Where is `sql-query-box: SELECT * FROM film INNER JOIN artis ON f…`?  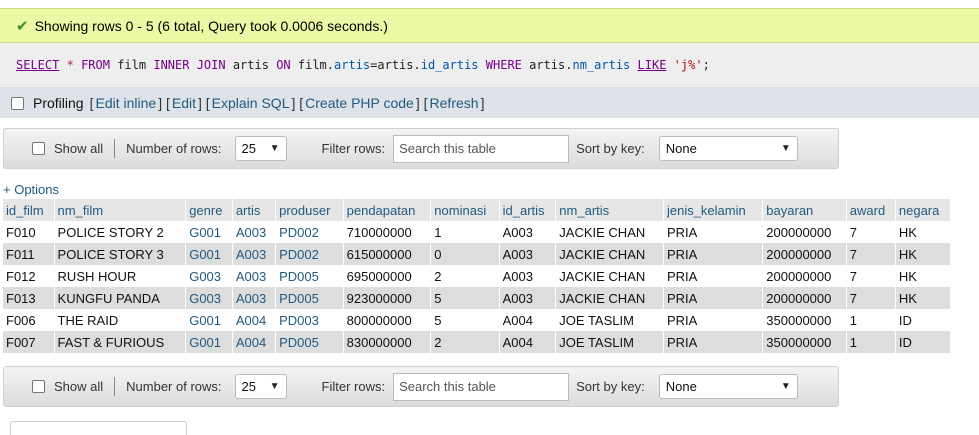
sql-query-box: SELECT * FROM film INNER JOIN artis ON f… is located at coordinates (489, 65).